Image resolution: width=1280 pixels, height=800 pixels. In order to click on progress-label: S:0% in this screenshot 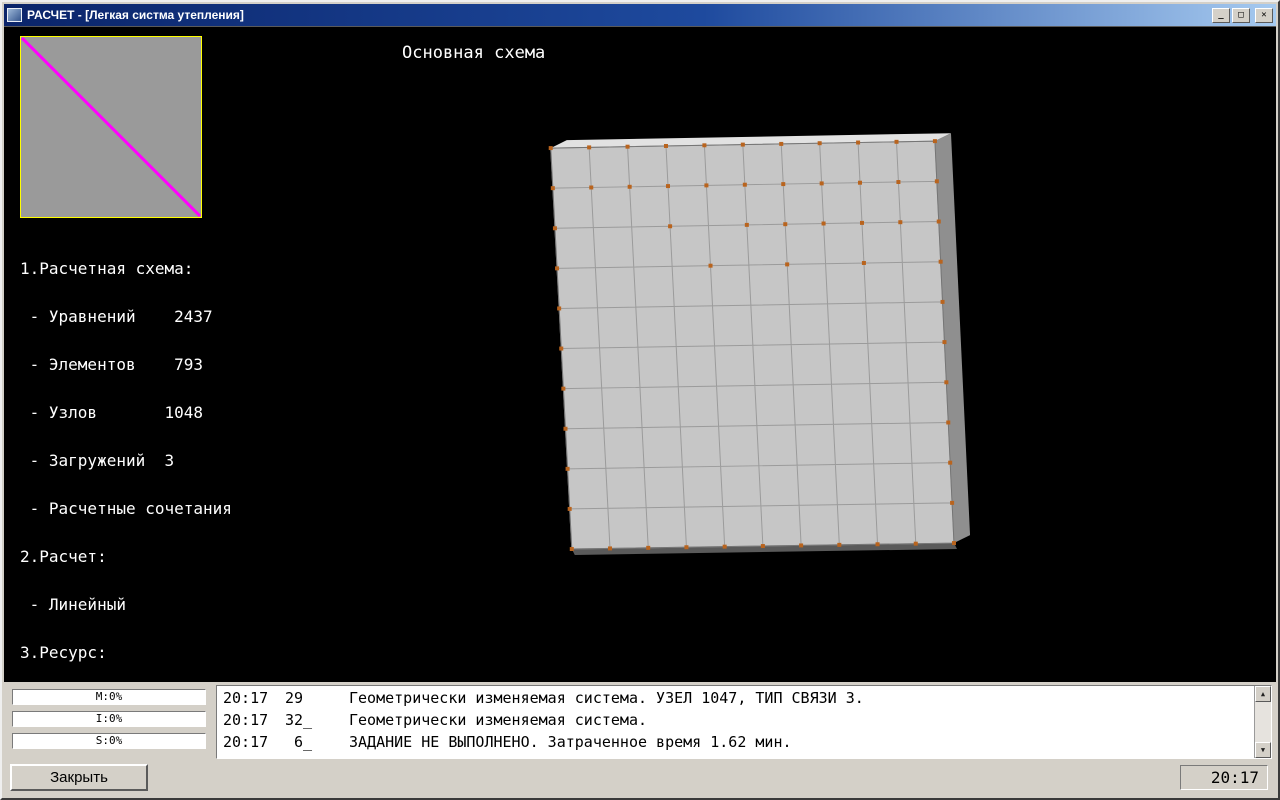, I will do `click(109, 740)`.